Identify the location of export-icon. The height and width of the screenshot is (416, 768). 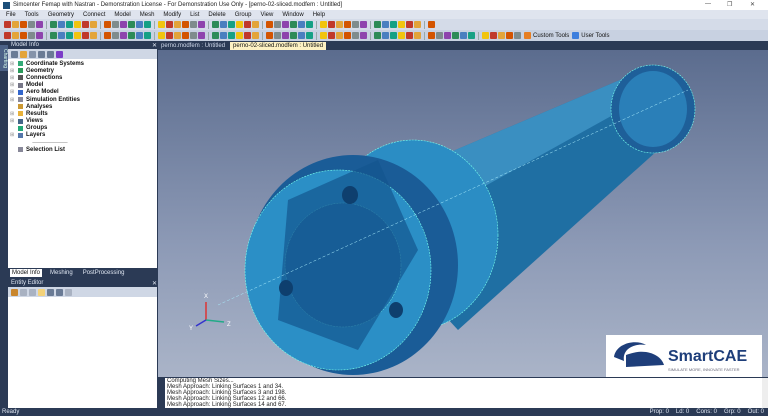
(68, 292).